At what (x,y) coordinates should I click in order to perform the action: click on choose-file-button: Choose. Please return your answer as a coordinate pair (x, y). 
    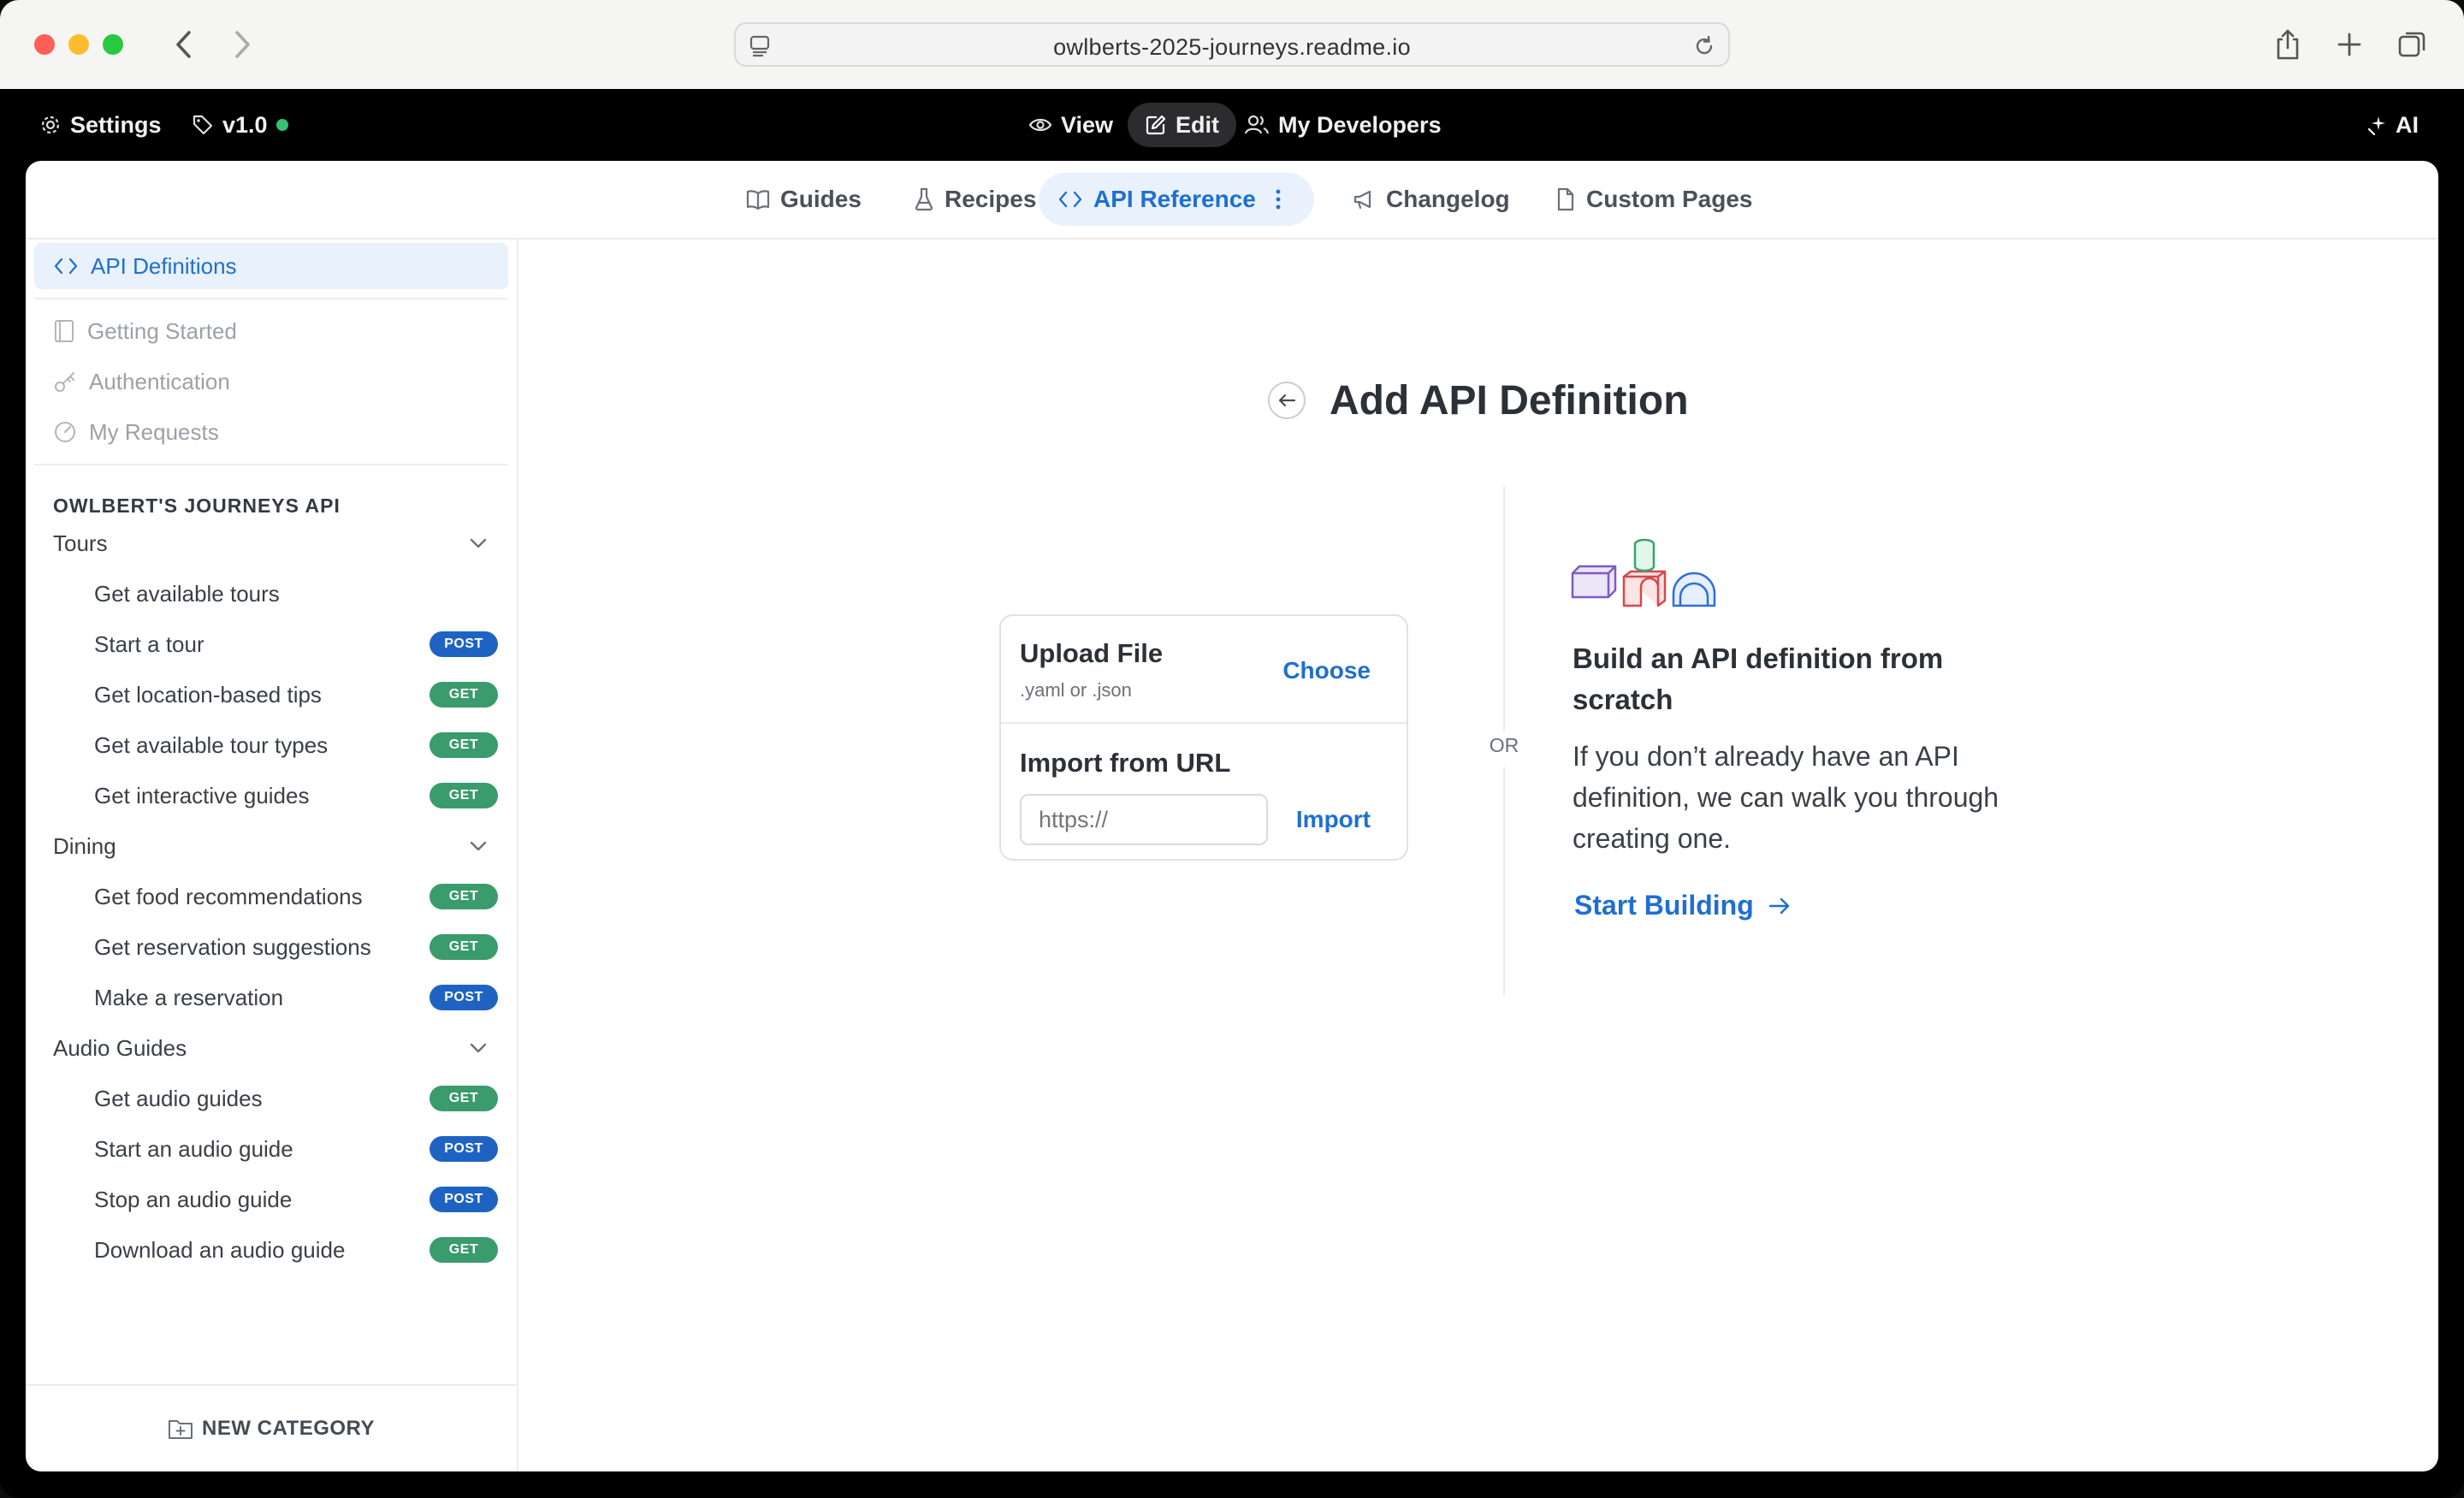
    Looking at the image, I should click on (1326, 670).